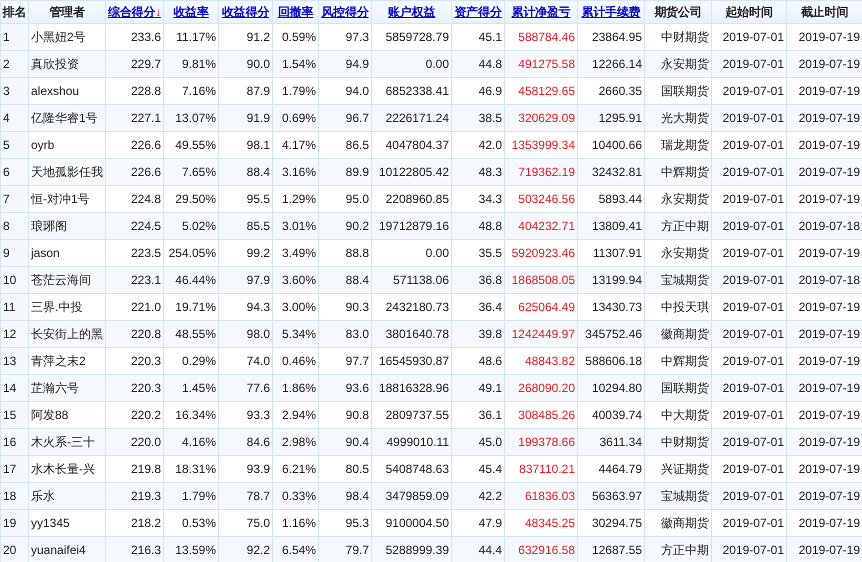 The height and width of the screenshot is (562, 862). I want to click on table-cell: 48.8, so click(478, 226).